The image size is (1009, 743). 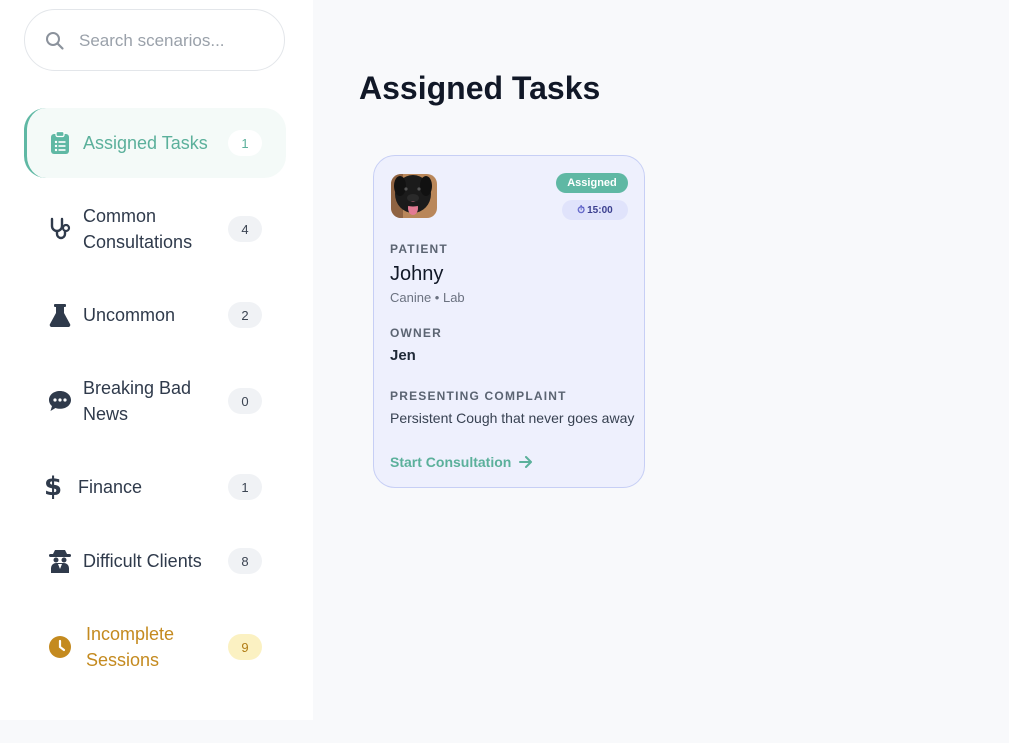 I want to click on patient-name: Johny, so click(x=417, y=274).